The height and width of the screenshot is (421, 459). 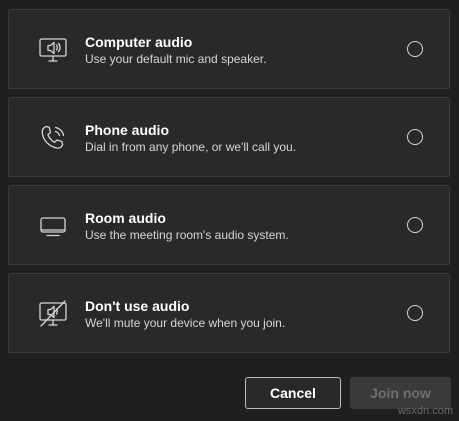 I want to click on room-device-icon, so click(x=53, y=226).